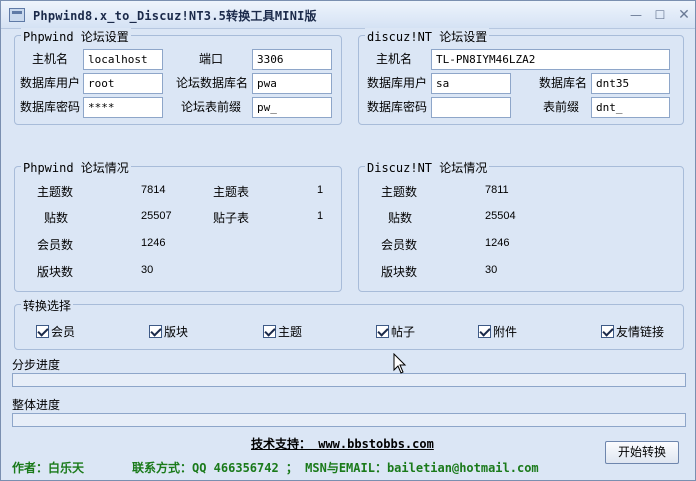 The image size is (696, 481). What do you see at coordinates (400, 363) in the screenshot?
I see `mouse-cursor-icon` at bounding box center [400, 363].